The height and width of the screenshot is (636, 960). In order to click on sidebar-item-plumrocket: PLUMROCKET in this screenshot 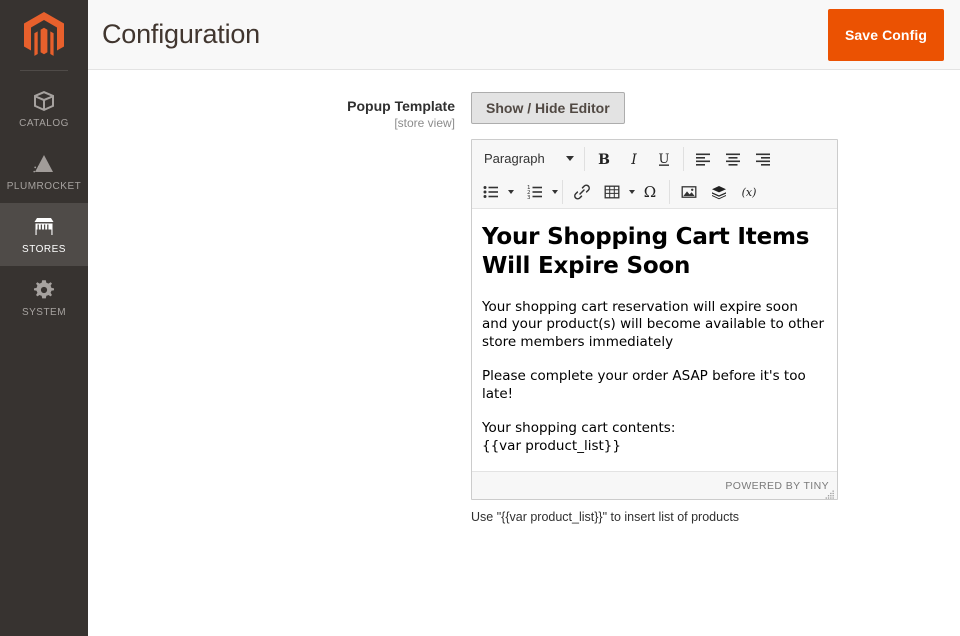, I will do `click(44, 171)`.